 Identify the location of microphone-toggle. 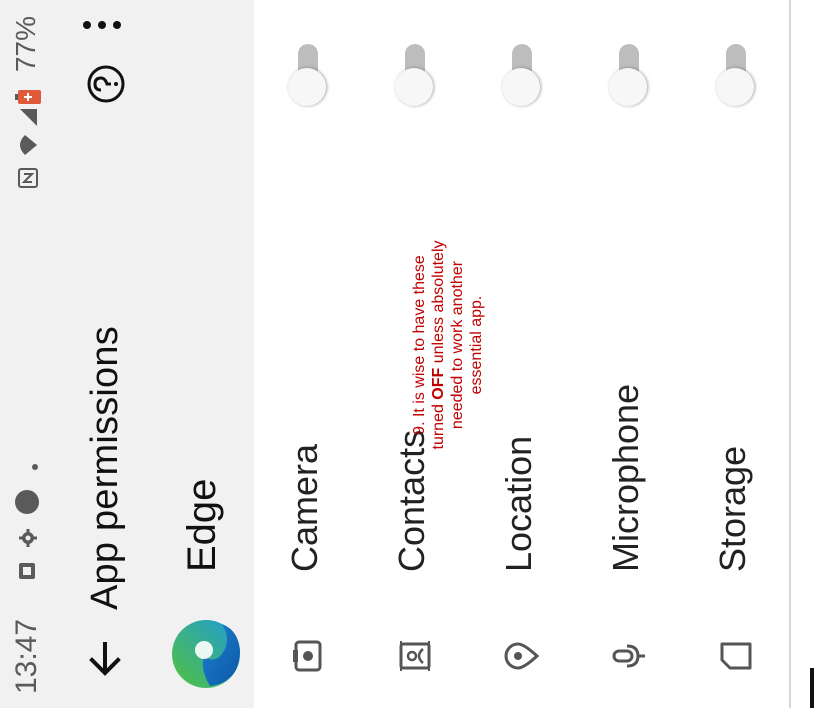
(628, 75).